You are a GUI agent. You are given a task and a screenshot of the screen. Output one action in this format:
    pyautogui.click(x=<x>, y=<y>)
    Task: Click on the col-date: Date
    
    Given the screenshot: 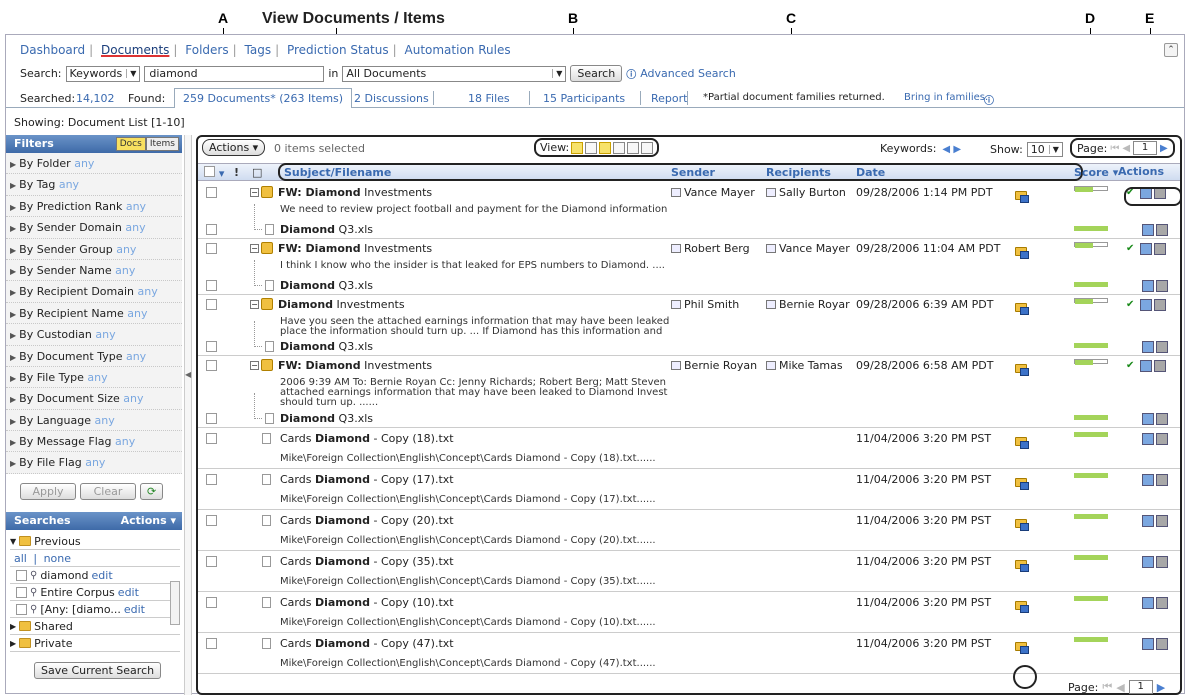 What is the action you would take?
    pyautogui.click(x=870, y=172)
    